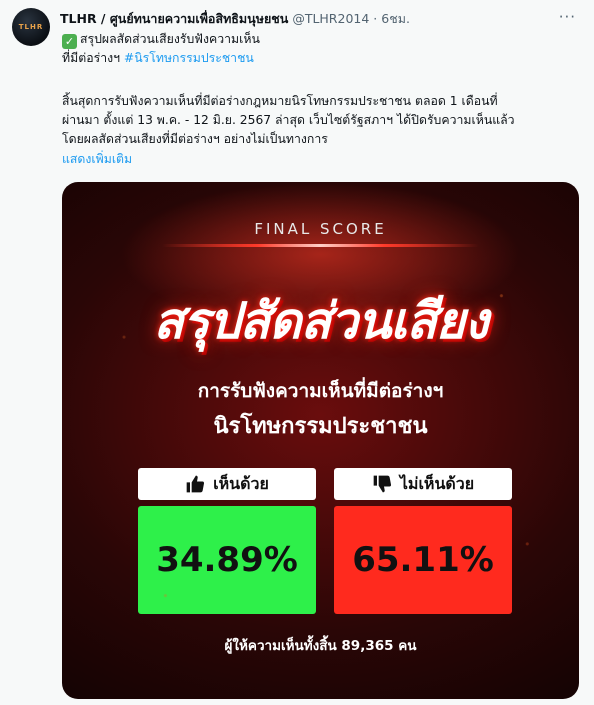 The image size is (594, 705). Describe the element at coordinates (174, 18) in the screenshot. I see `account-name: TLHR / ศูนย์ทนายความเพื่อสิทธิมนุษยชน` at that location.